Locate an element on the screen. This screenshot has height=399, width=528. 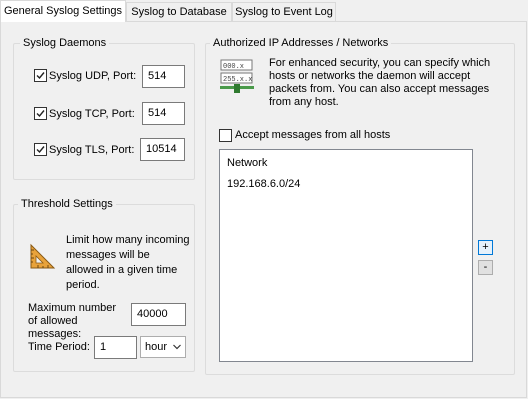
list-item: 192.168.6.0/24 is located at coordinates (263, 184).